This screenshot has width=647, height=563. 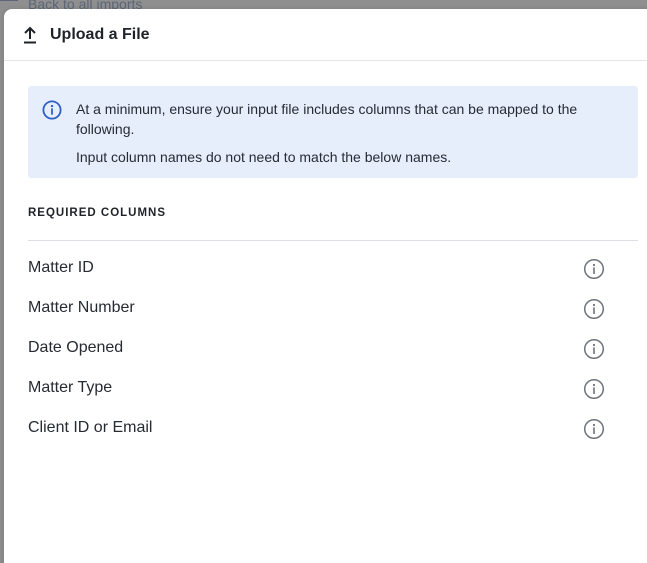 I want to click on panel-header: Upload a File, so click(x=325, y=35).